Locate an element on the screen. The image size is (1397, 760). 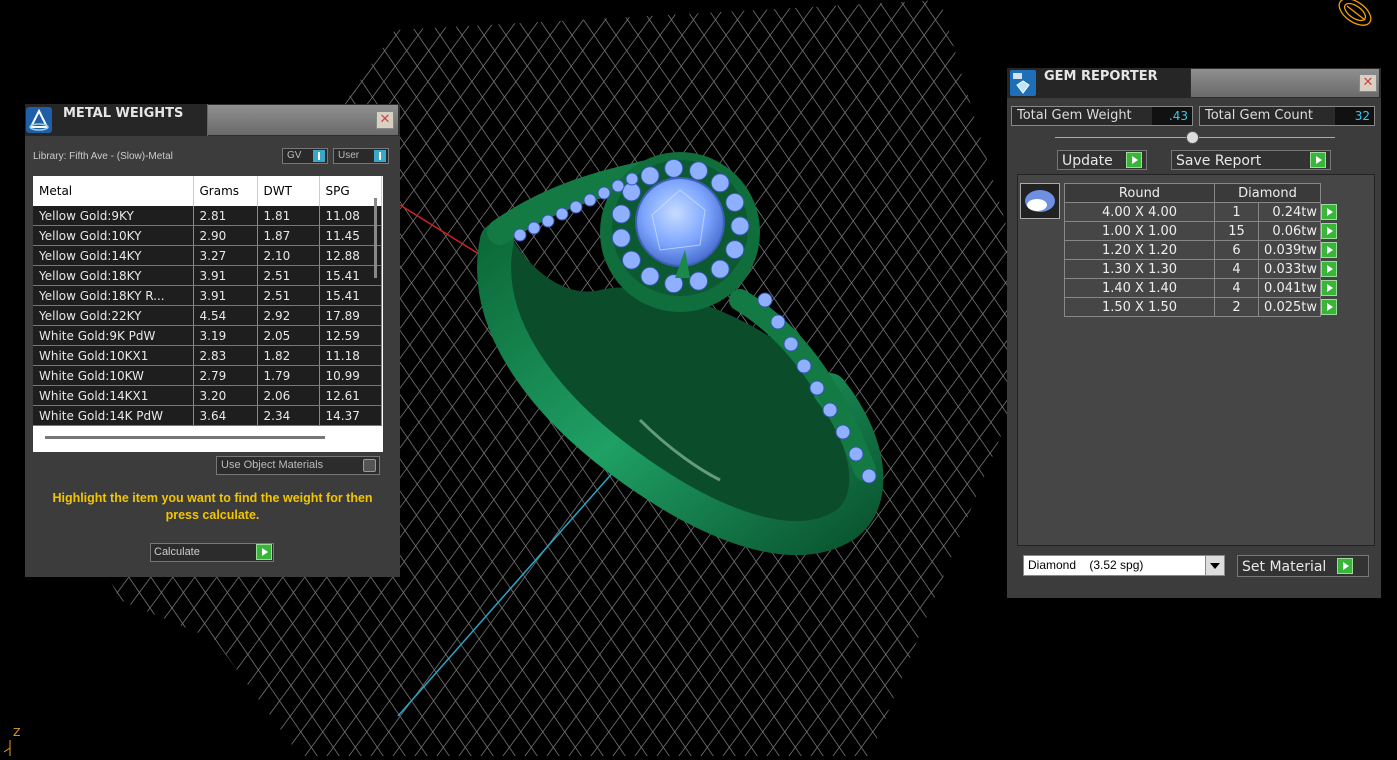
table-row: White Gold:14KX1 3.20 2.06 12.61 is located at coordinates (207, 395).